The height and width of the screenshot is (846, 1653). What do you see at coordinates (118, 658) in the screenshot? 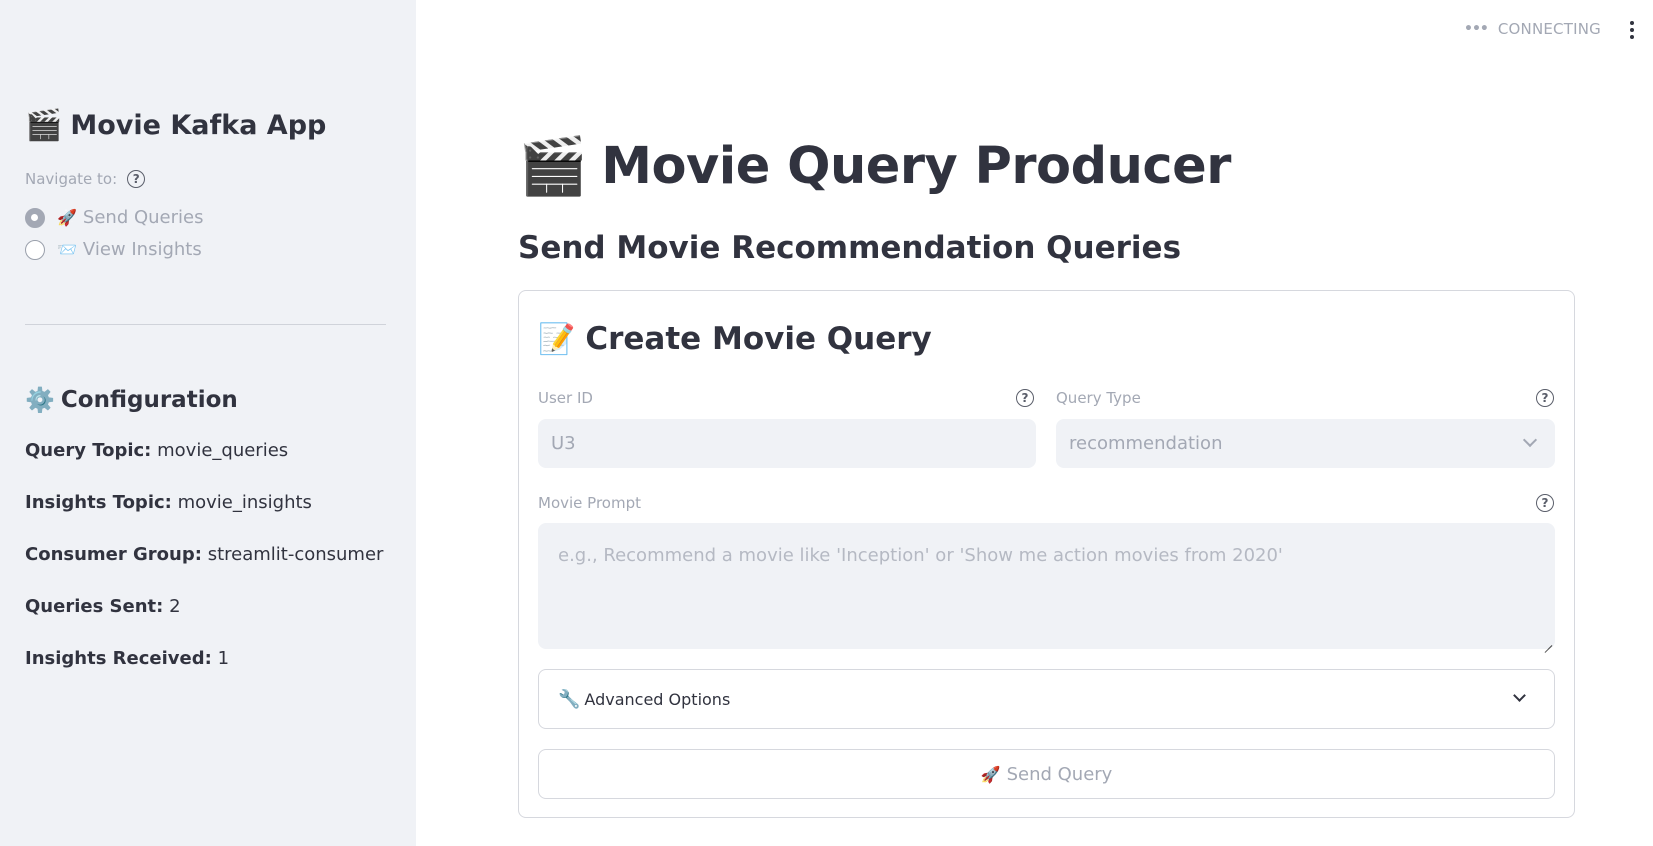
I see `config-key: Insights Received:` at bounding box center [118, 658].